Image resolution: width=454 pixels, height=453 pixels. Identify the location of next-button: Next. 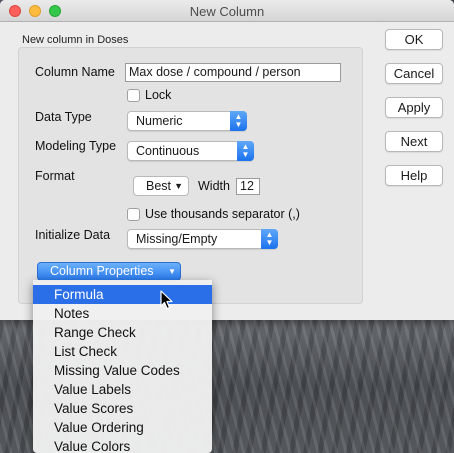
(414, 141).